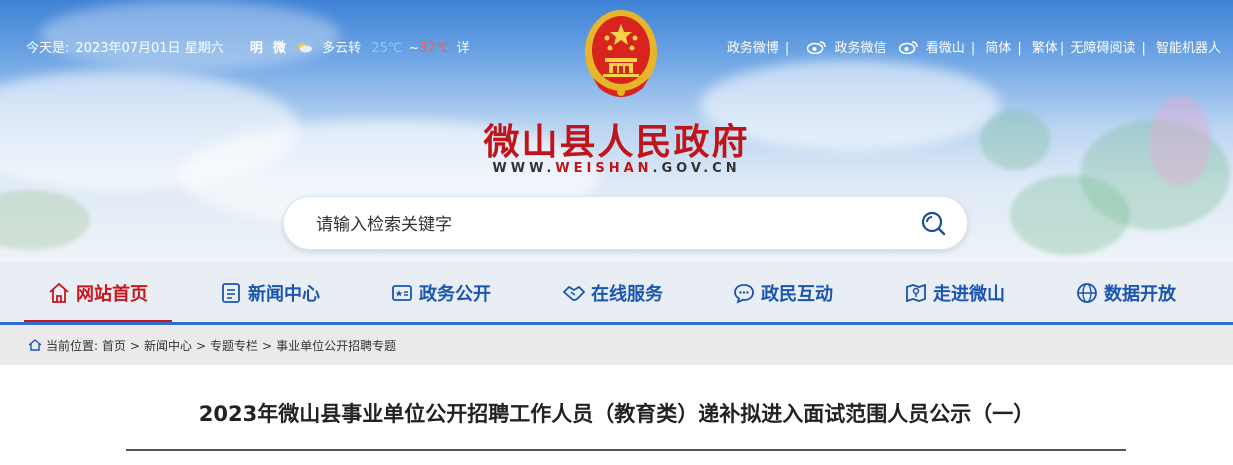 This screenshot has height=465, width=1233. What do you see at coordinates (1087, 293) in the screenshot?
I see `globe-icon` at bounding box center [1087, 293].